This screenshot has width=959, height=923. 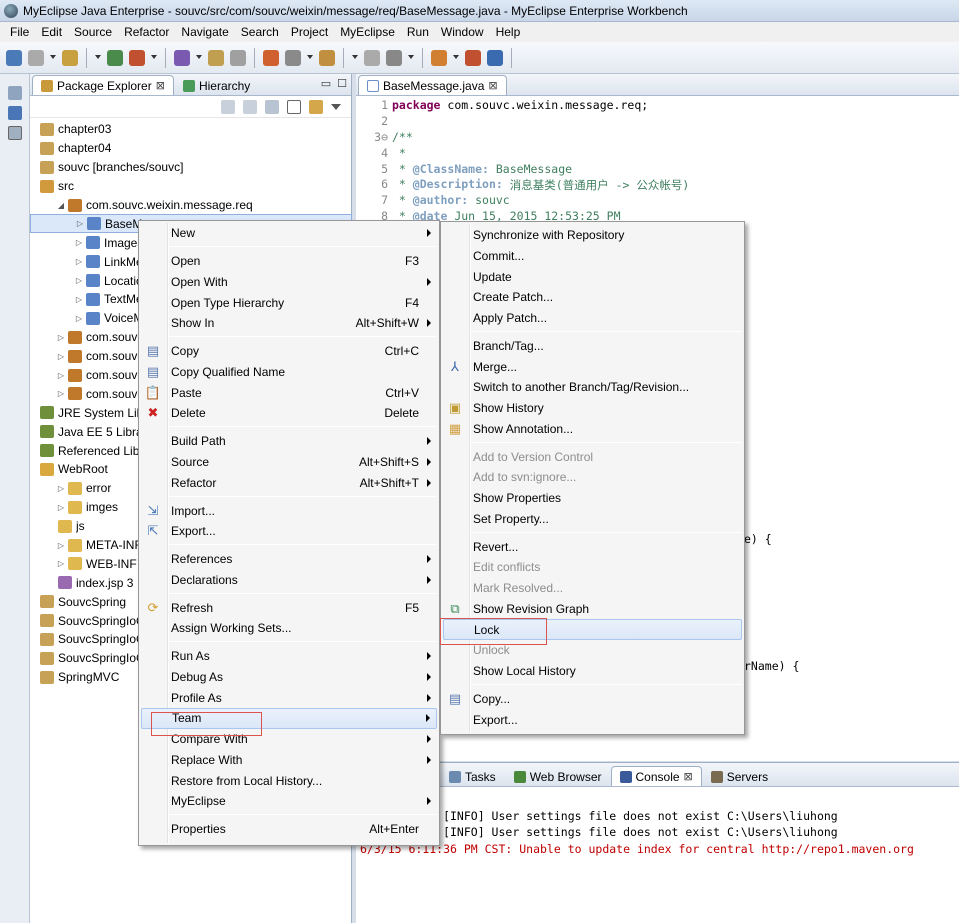 I want to click on tab-tasks: Tasks, so click(x=472, y=776).